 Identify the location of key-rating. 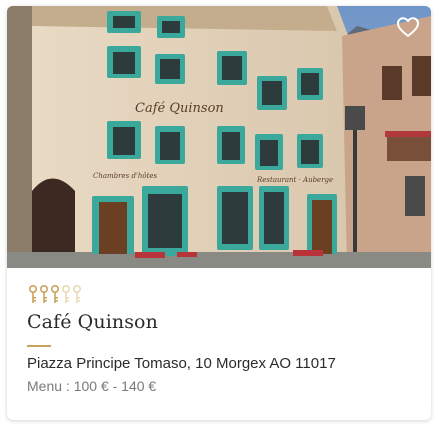
(55, 294).